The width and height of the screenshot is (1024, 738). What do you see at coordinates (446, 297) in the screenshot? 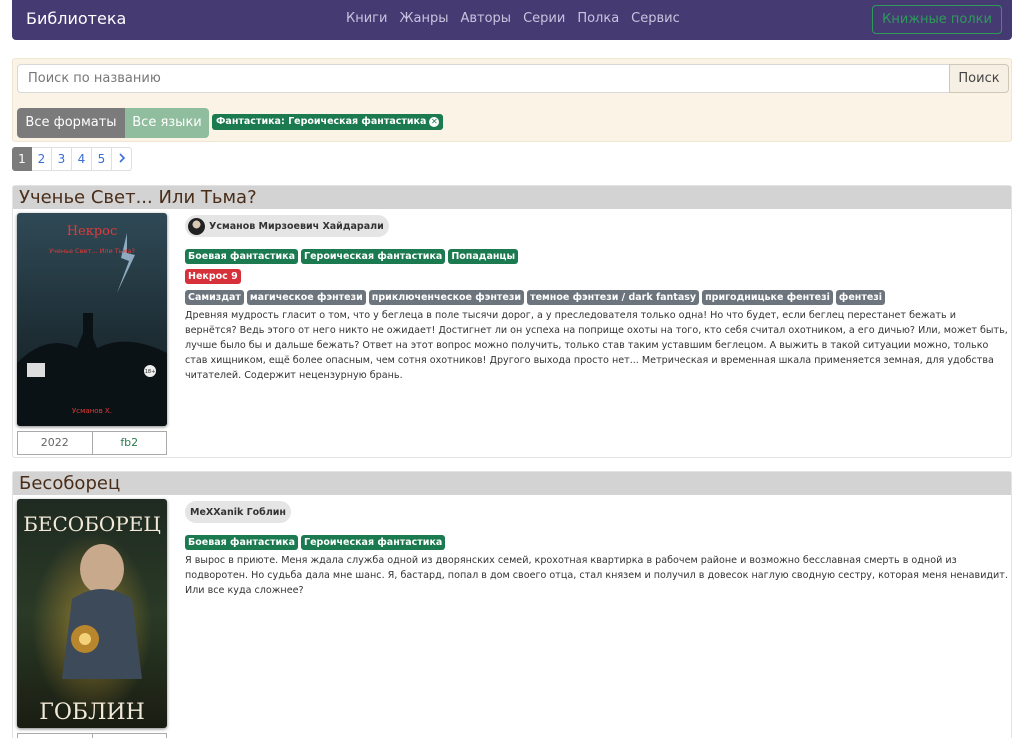
I see `keyword-tag: приключенческое фэнтези` at bounding box center [446, 297].